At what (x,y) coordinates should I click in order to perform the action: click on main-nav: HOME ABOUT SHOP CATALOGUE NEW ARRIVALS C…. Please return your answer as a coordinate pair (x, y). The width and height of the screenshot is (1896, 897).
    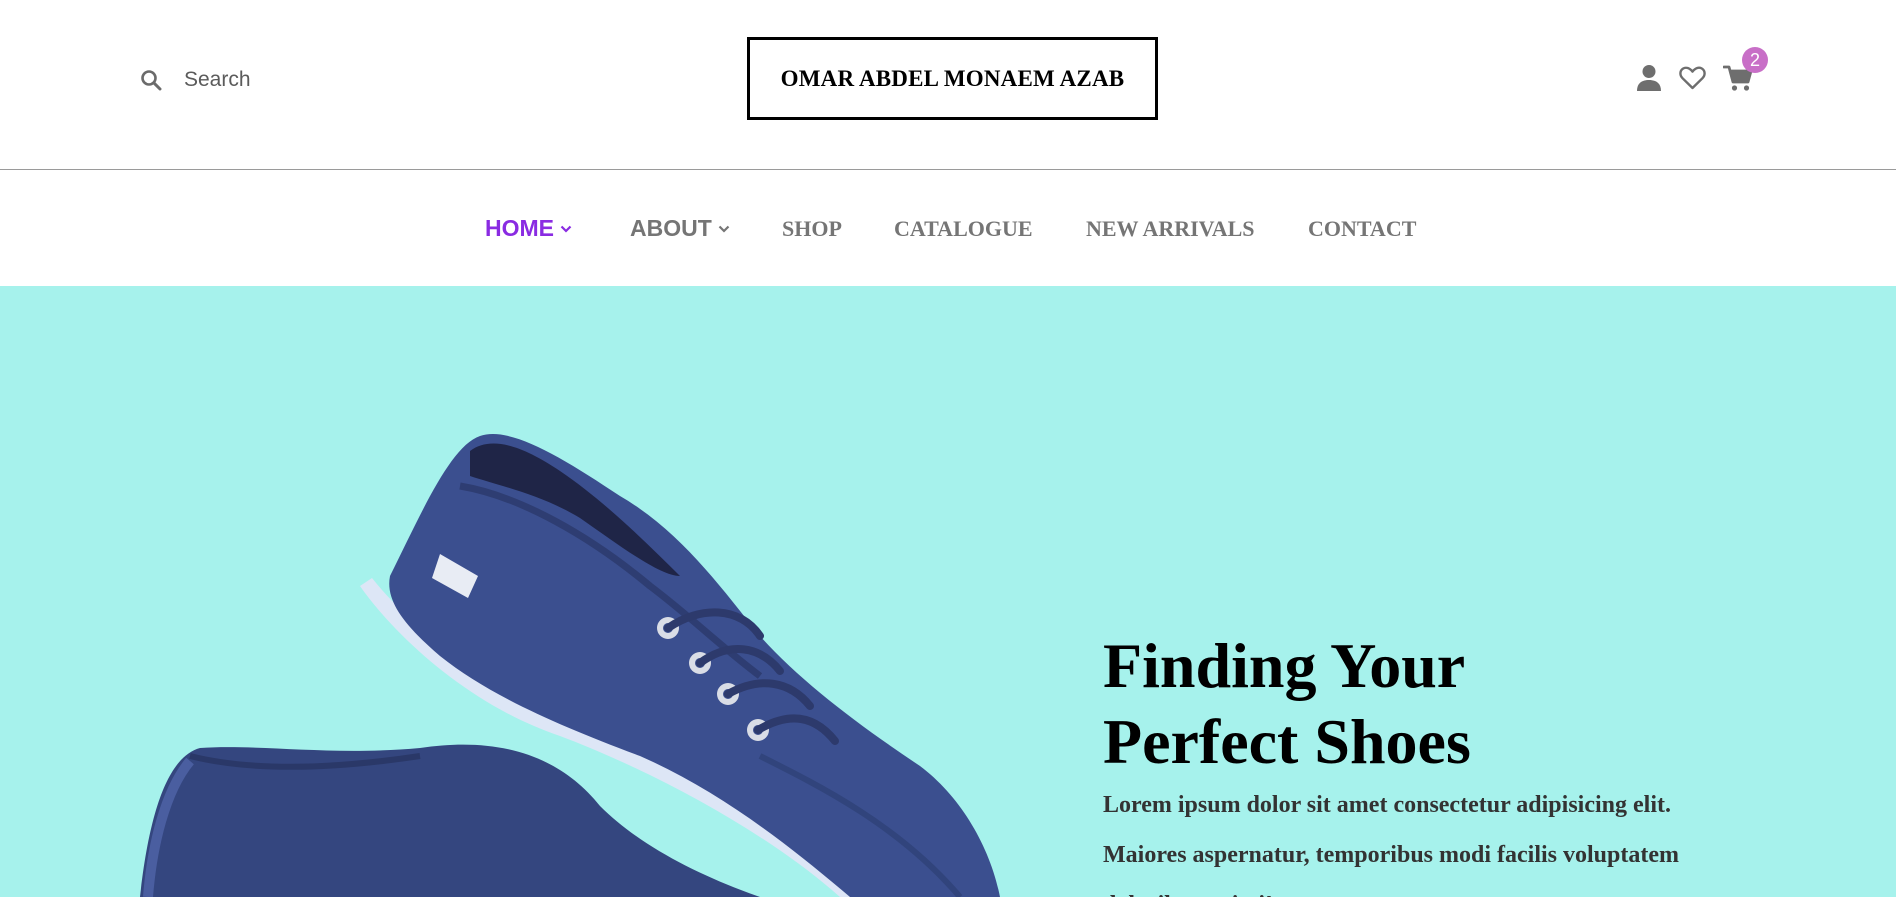
    Looking at the image, I should click on (948, 228).